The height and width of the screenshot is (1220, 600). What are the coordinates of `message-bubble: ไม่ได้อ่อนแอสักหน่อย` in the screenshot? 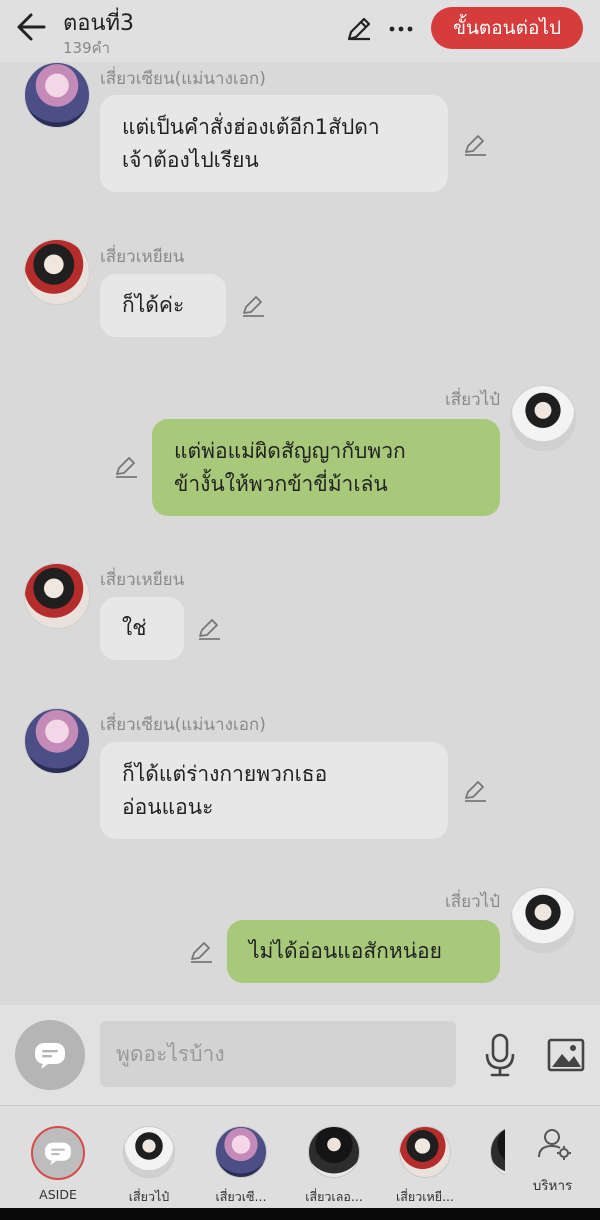 It's located at (363, 951).